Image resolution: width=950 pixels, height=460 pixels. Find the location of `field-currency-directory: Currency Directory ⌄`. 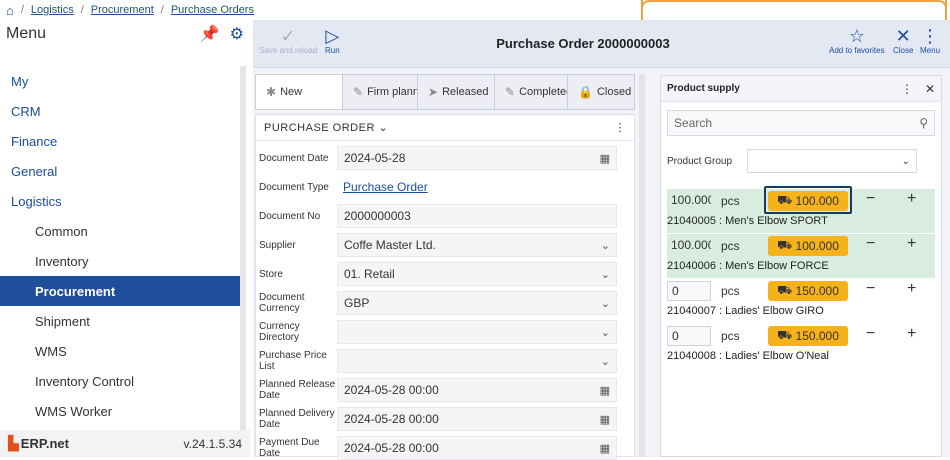

field-currency-directory: Currency Directory ⌄ is located at coordinates (438, 332).